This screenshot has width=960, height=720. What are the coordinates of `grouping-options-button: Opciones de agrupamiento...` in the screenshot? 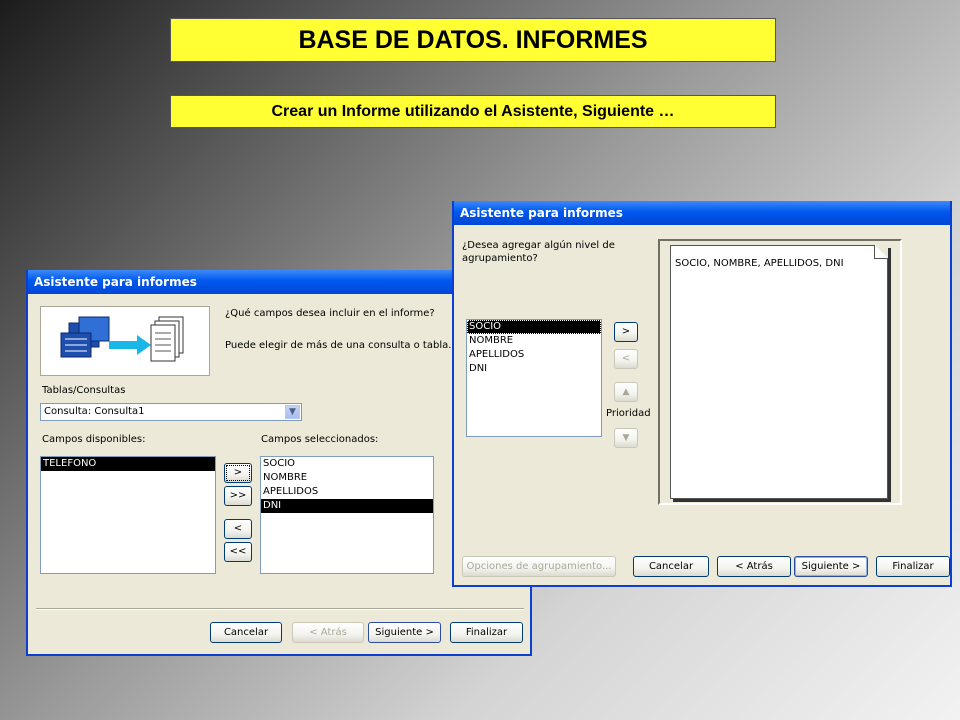 It's located at (539, 566).